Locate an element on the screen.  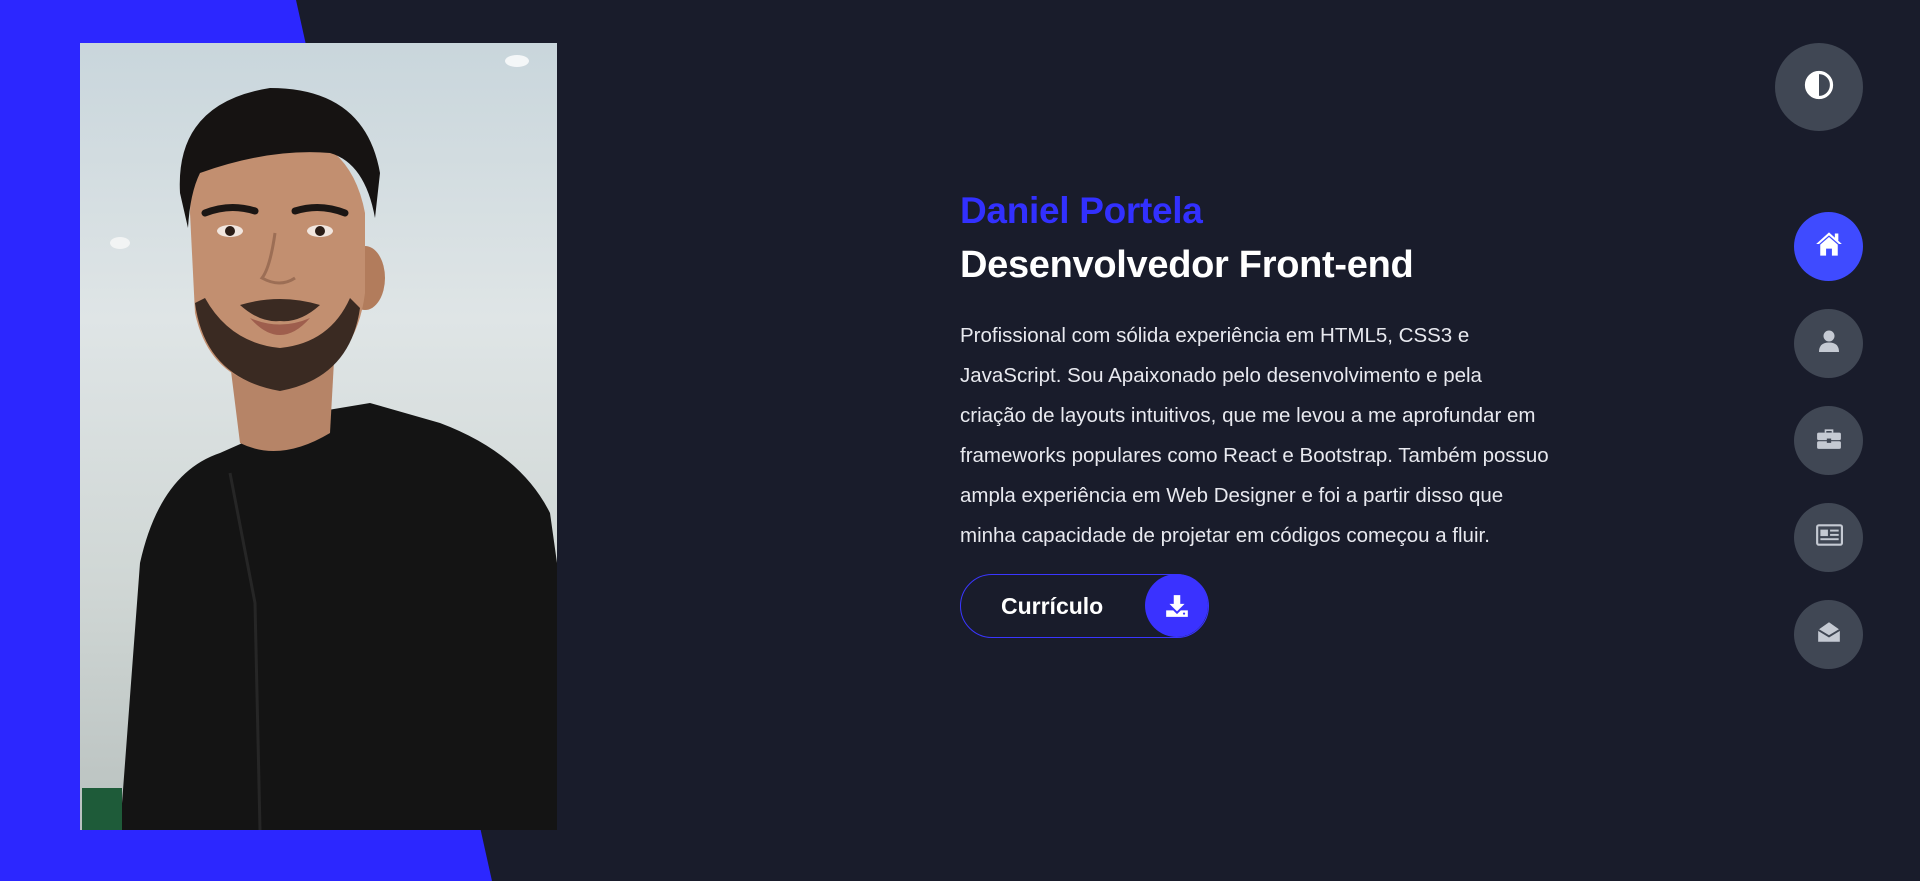
briefcase-icon is located at coordinates (1829, 440).